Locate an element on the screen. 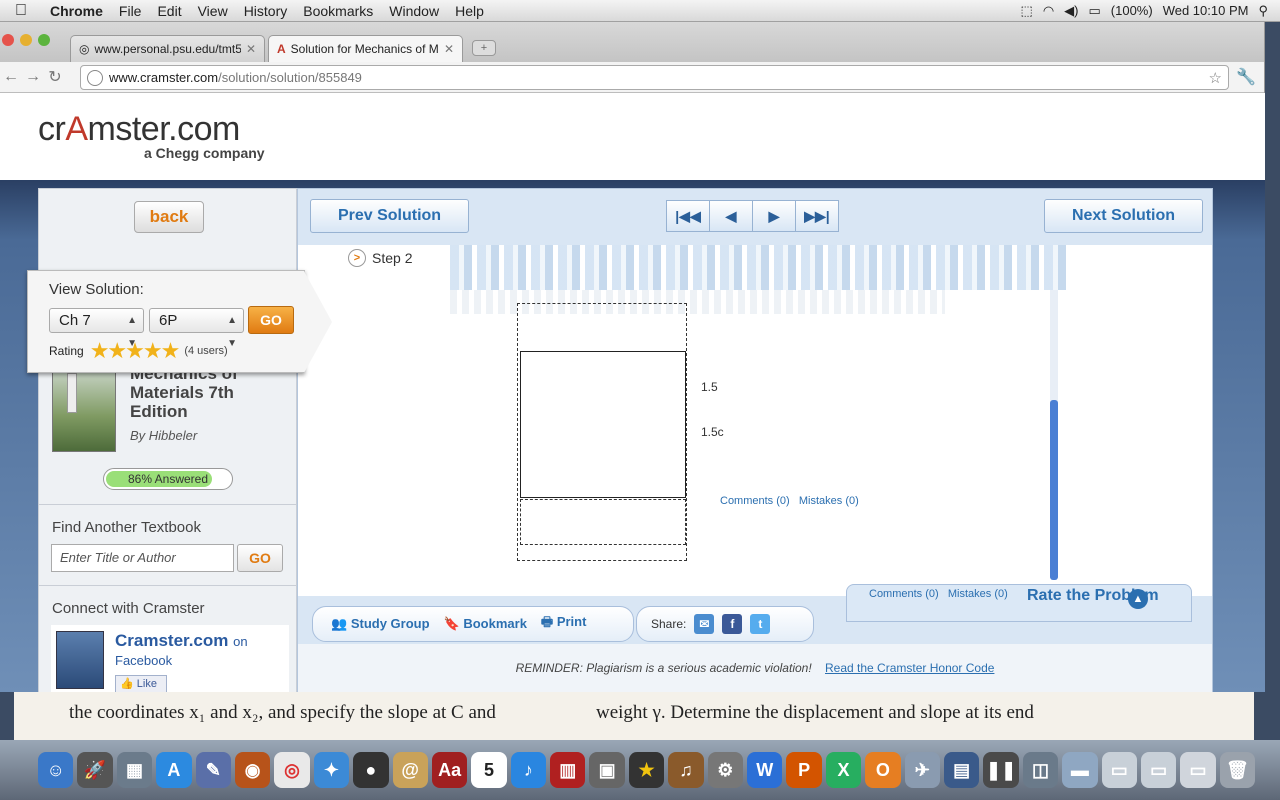  facebook-like-button: 👍 Like is located at coordinates (141, 683).